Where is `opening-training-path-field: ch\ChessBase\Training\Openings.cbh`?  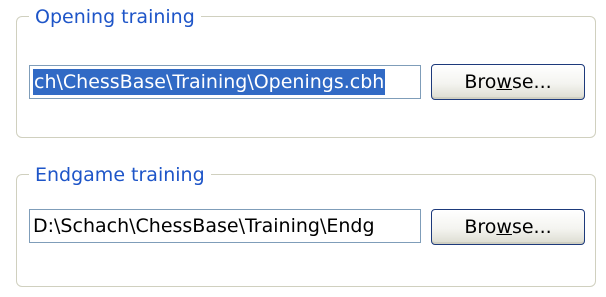
opening-training-path-field: ch\ChessBase\Training\Openings.cbh is located at coordinates (225, 82).